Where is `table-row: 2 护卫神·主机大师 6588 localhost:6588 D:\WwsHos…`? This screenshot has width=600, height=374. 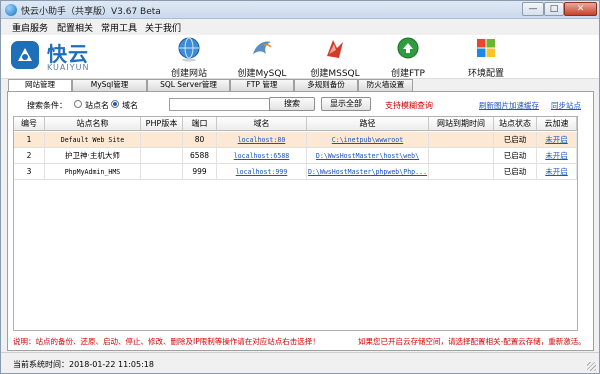
table-row: 2 护卫神·主机大师 6588 localhost:6588 D:\WwsHos… is located at coordinates (295, 156).